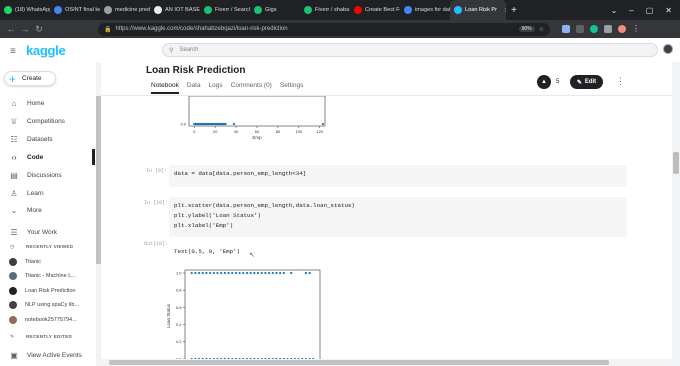 This screenshot has height=366, width=680. What do you see at coordinates (410, 50) in the screenshot?
I see `search-input: ⚲ Search` at bounding box center [410, 50].